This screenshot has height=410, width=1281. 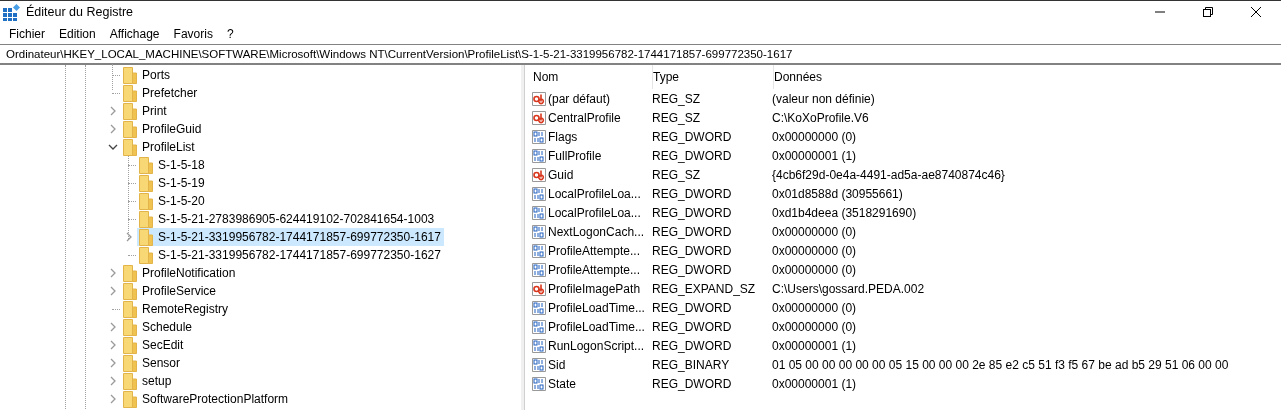 What do you see at coordinates (206, 399) in the screenshot?
I see `tree-item: SoftwareProtectionPlatform` at bounding box center [206, 399].